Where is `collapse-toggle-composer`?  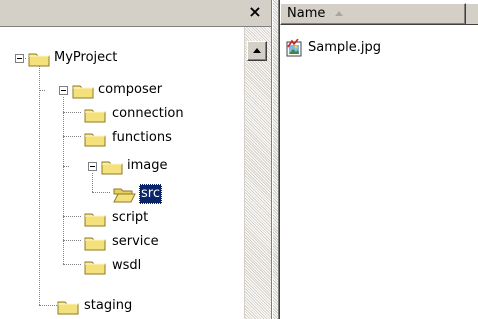
collapse-toggle-composer is located at coordinates (63, 90).